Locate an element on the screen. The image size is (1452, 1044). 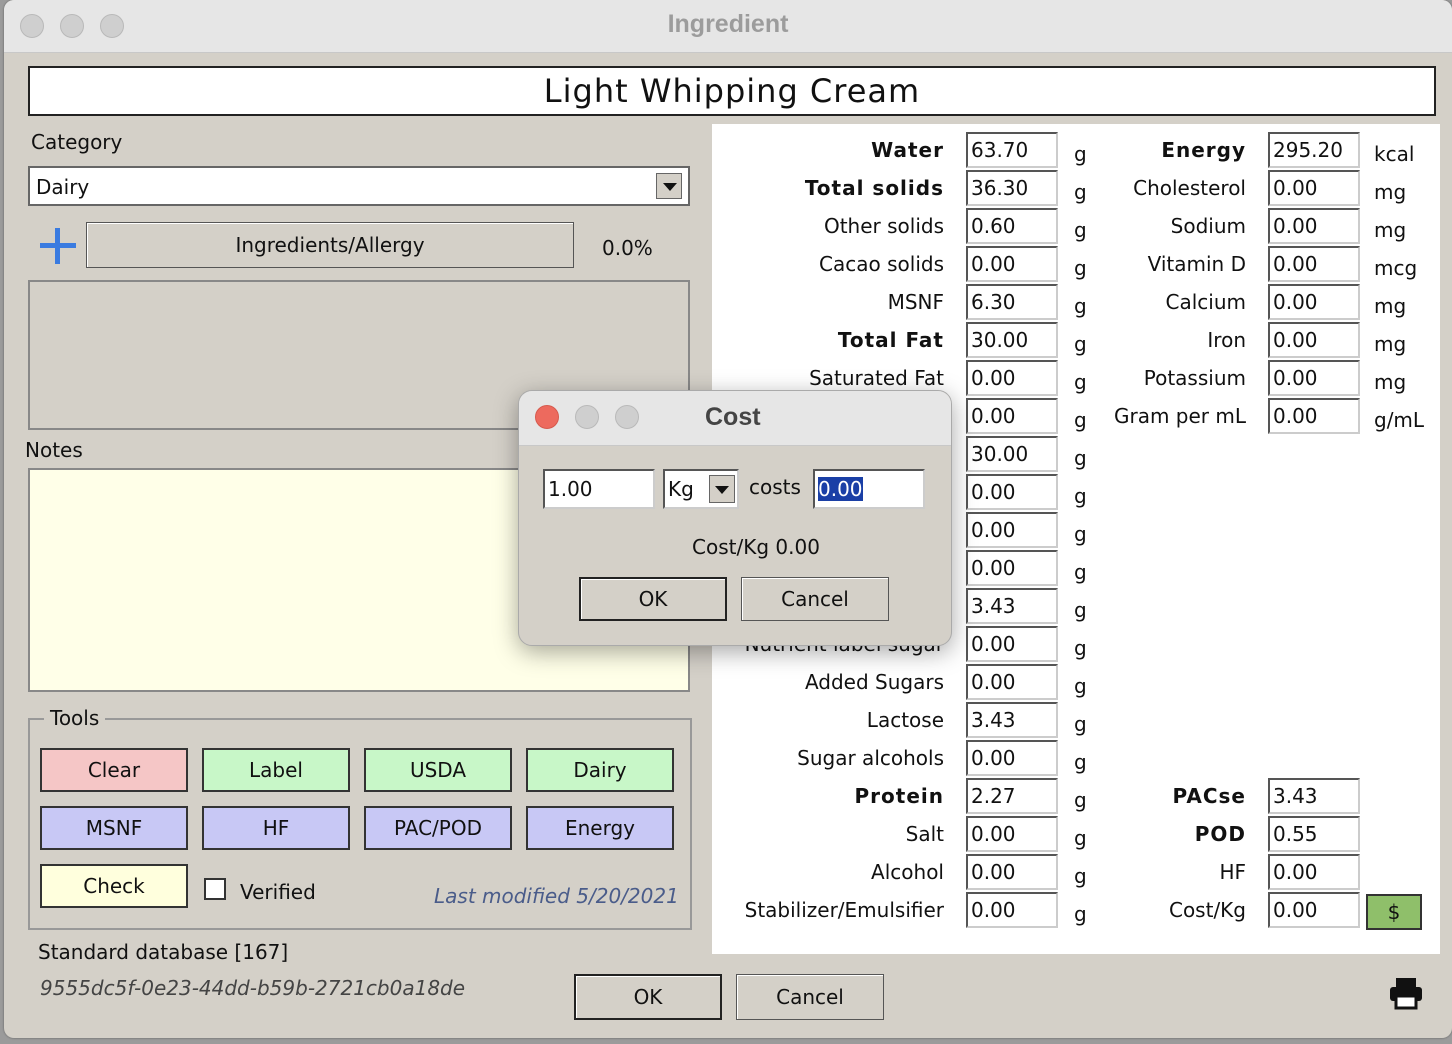
nutrient-unit: kcal is located at coordinates (1394, 154).